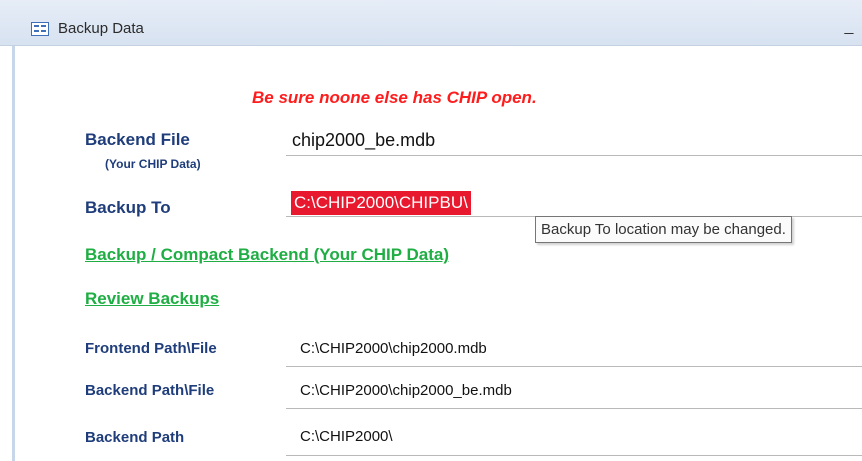  What do you see at coordinates (363, 140) in the screenshot?
I see `backend-file-field: chip2000_be.mdb` at bounding box center [363, 140].